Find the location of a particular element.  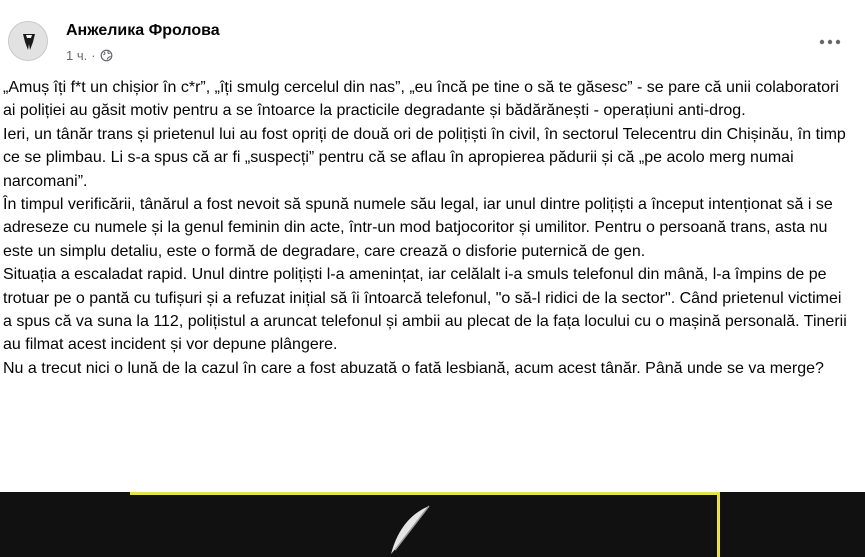

avatar-icon is located at coordinates (28, 41).